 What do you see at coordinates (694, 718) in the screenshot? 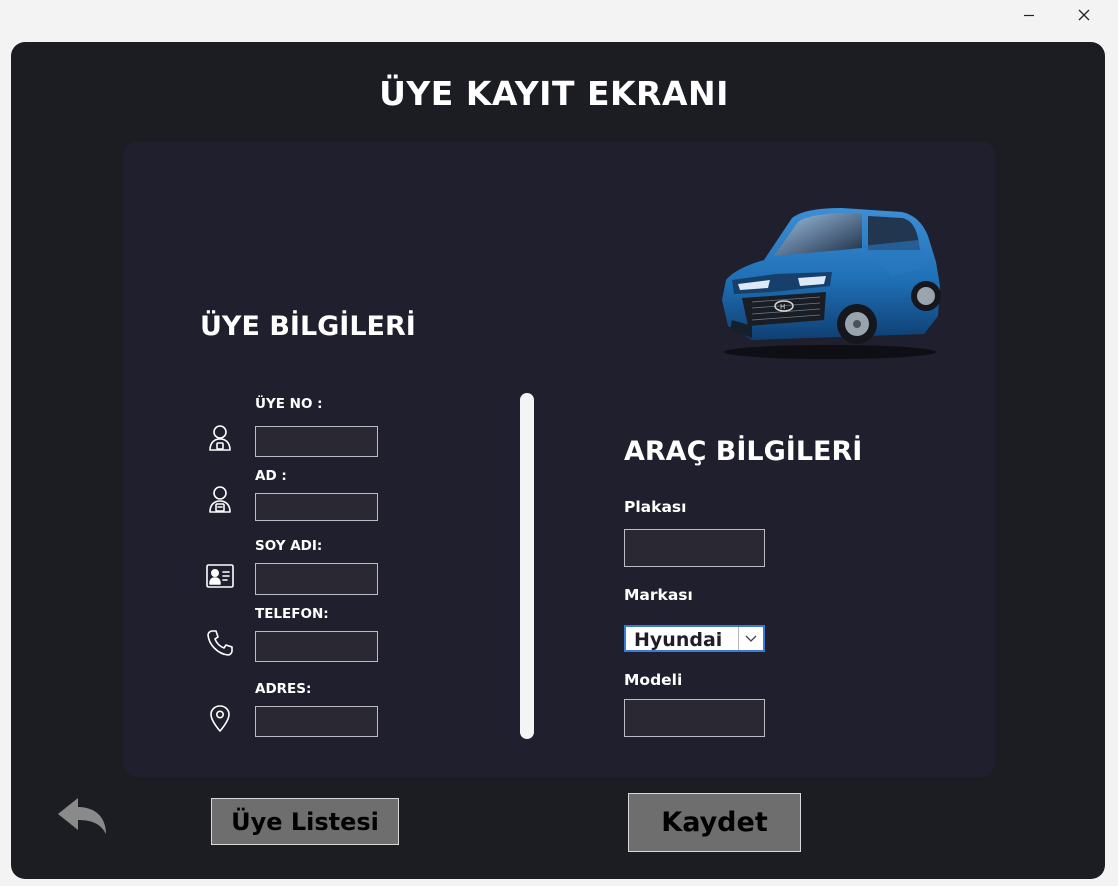
I see `model-input` at bounding box center [694, 718].